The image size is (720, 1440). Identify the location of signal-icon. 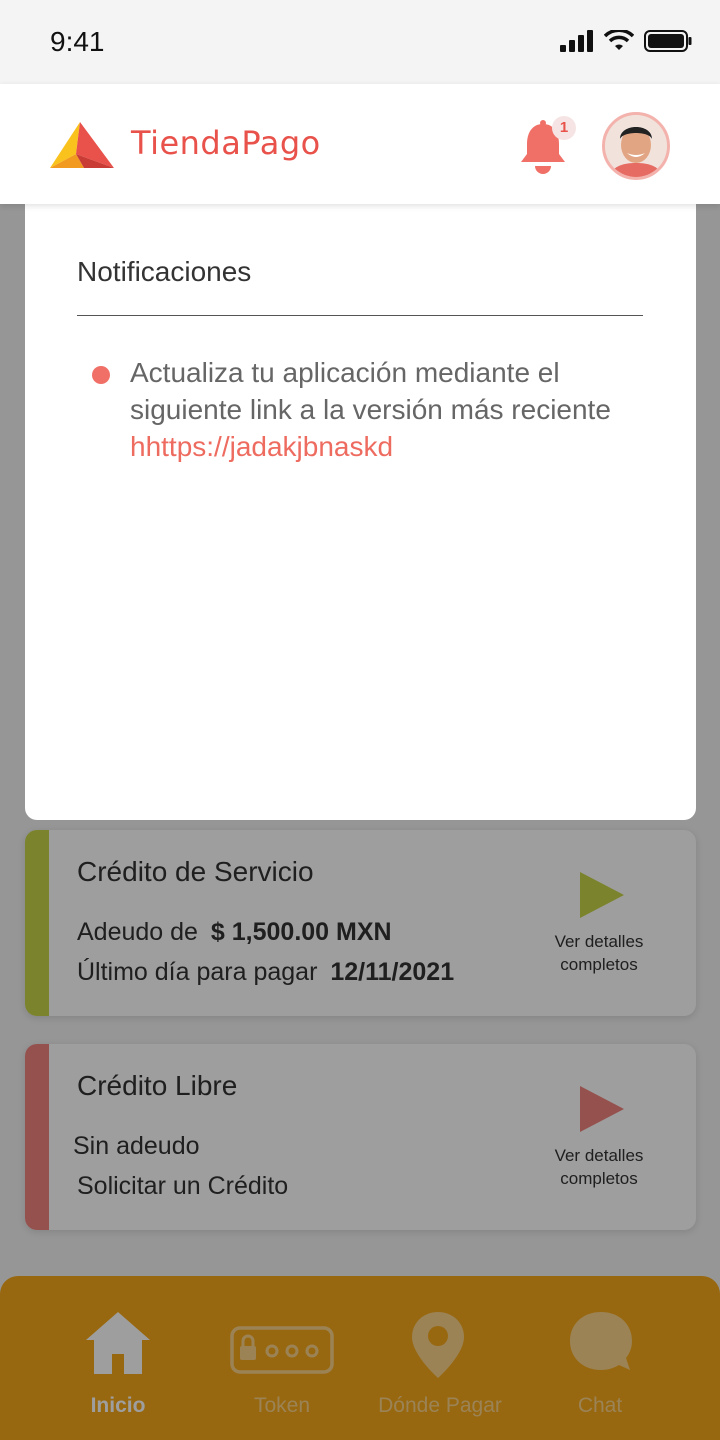
(576, 41).